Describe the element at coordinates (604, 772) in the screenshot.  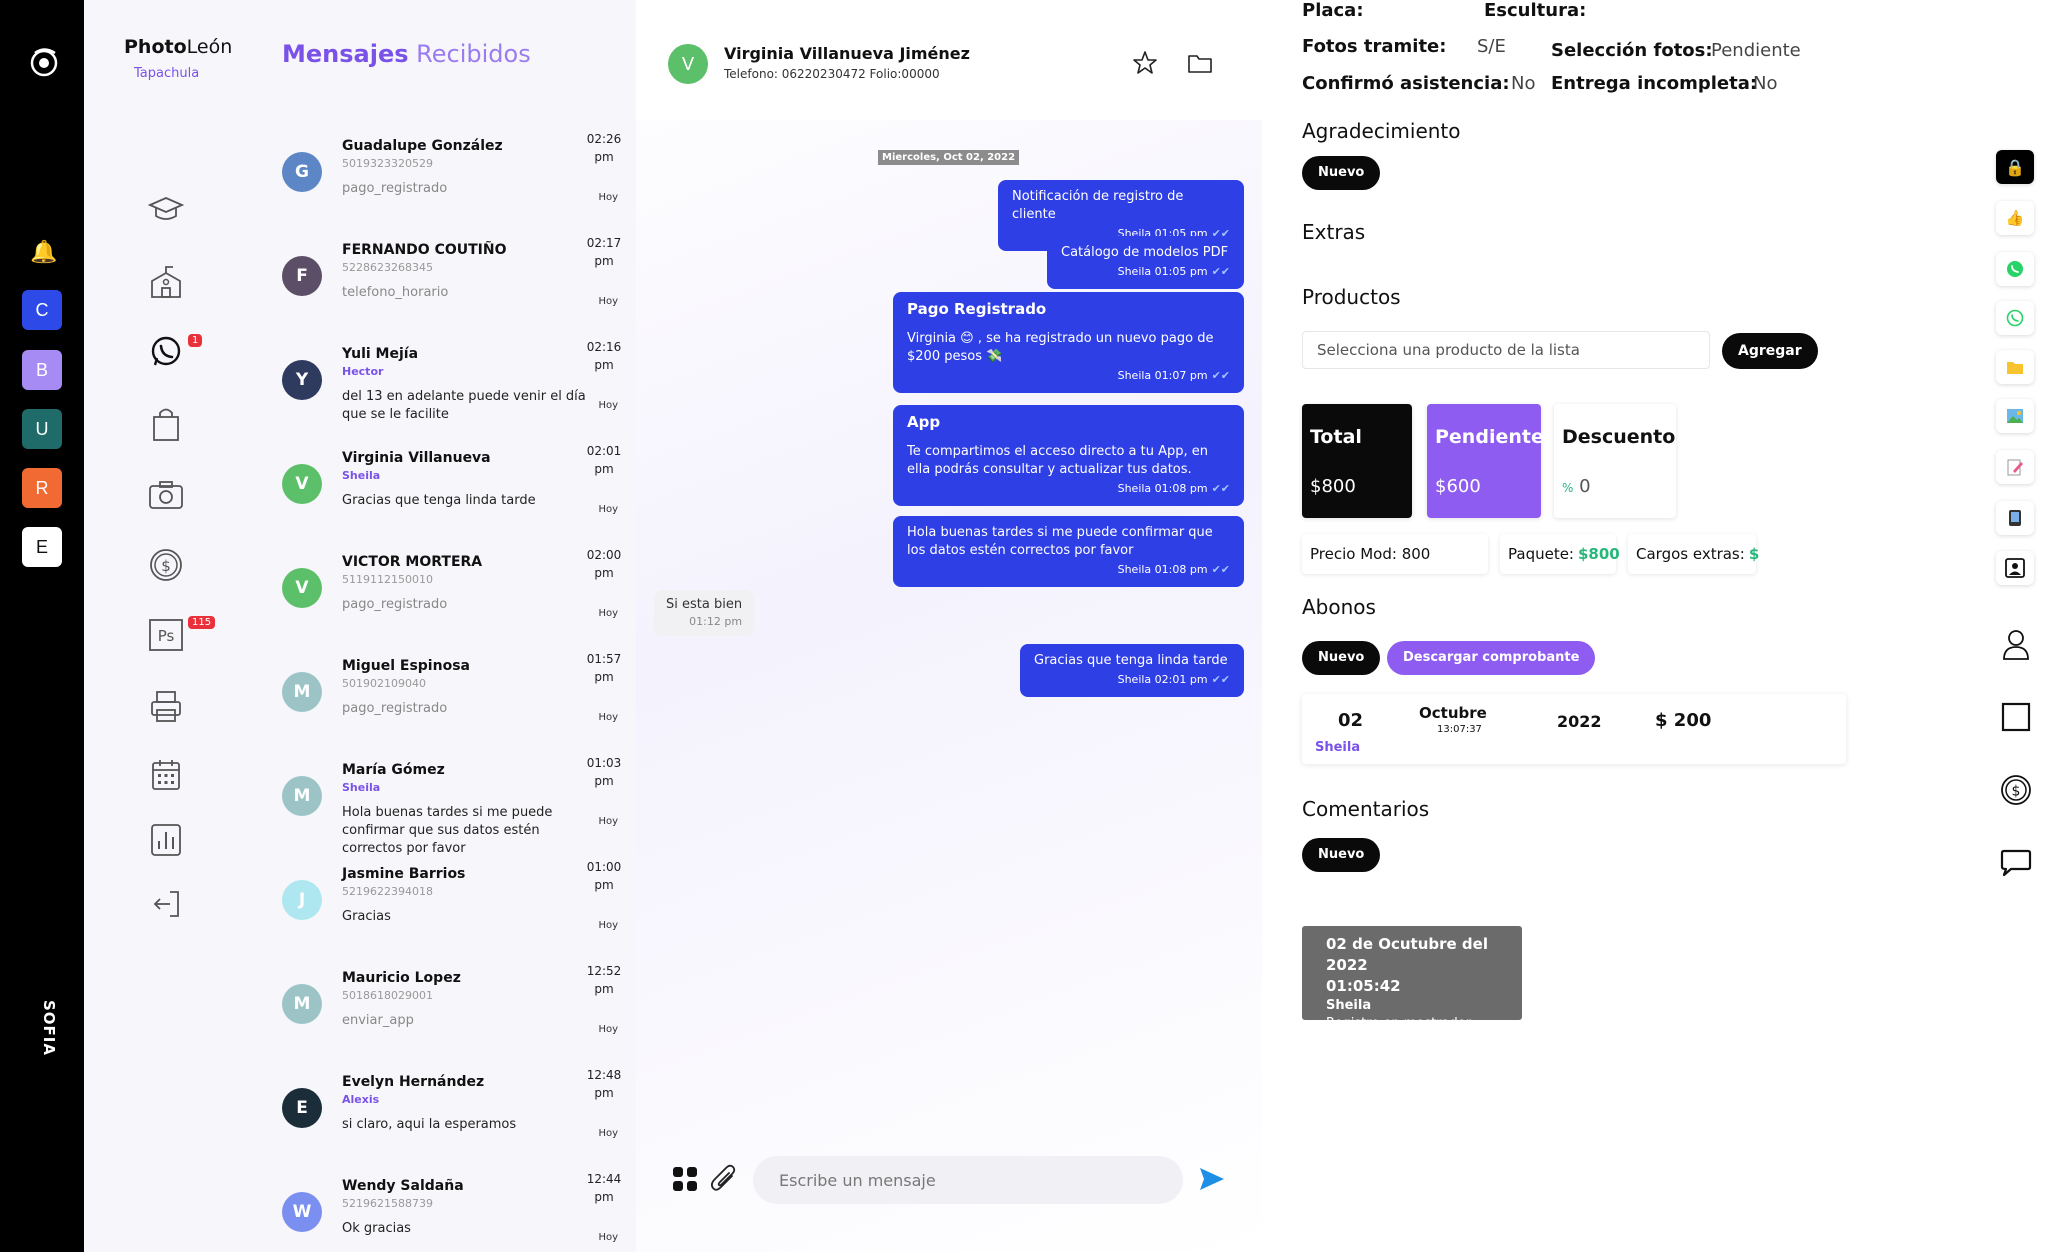
I see `conversation-time: 01:03 pm` at that location.